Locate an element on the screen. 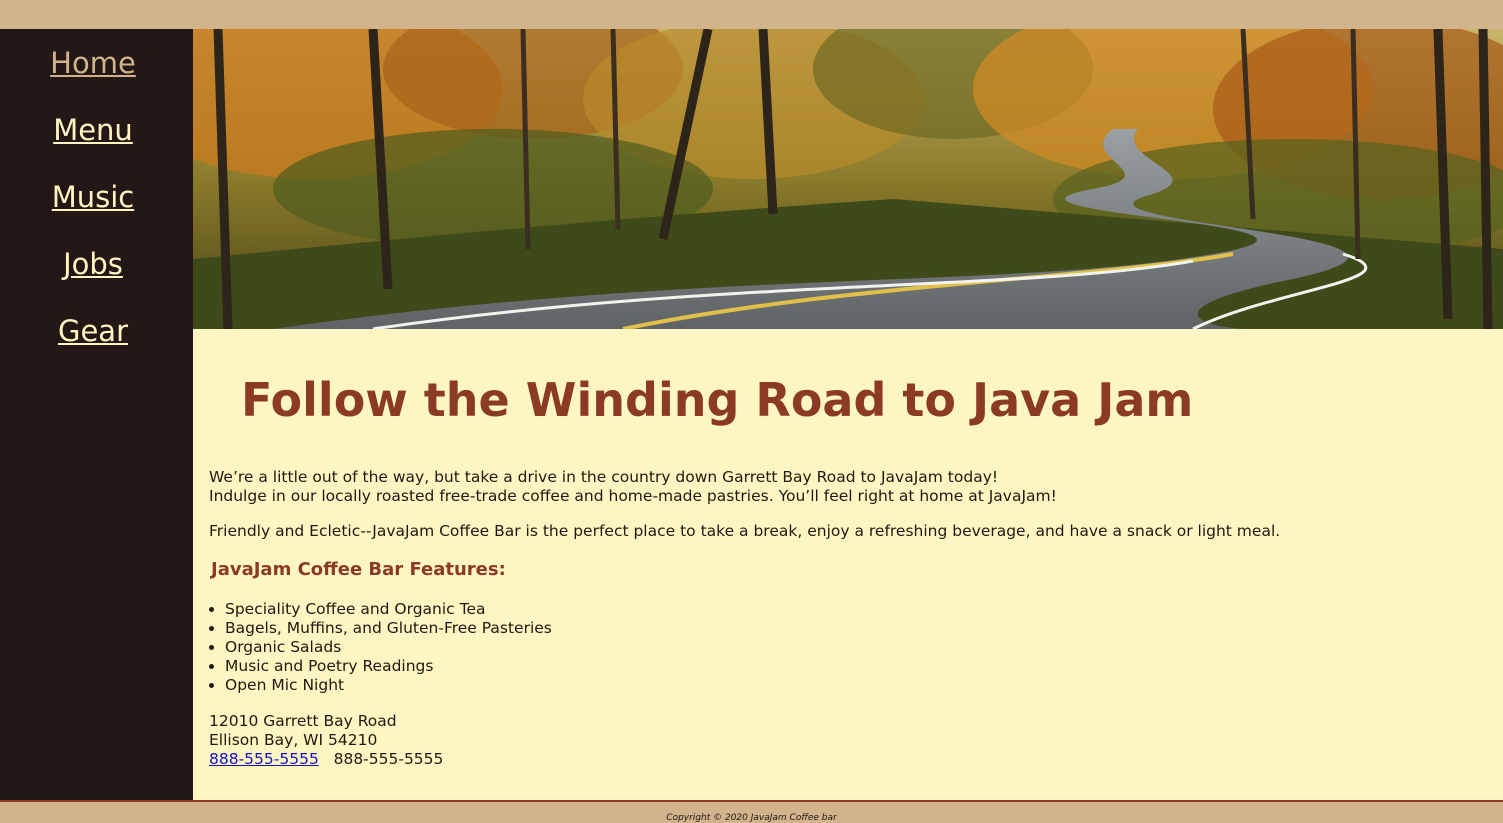 Image resolution: width=1503 pixels, height=823 pixels. phone-row: 888-555-5555 888-555-5555 is located at coordinates (326, 759).